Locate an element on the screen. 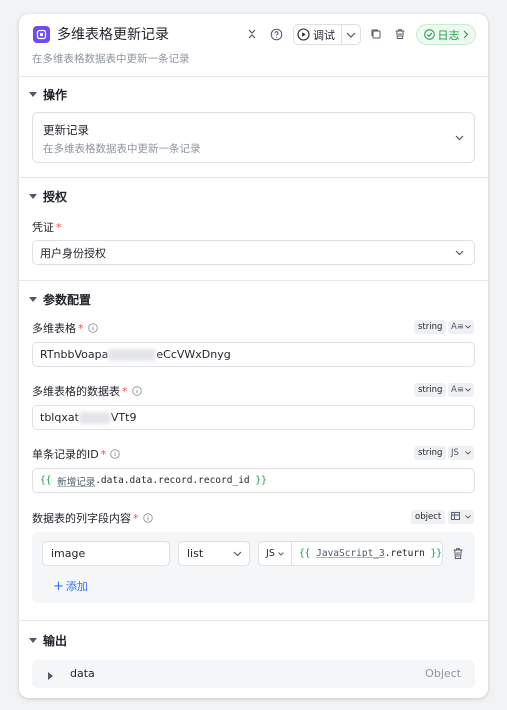 The image size is (507, 710). play-icon is located at coordinates (303, 34).